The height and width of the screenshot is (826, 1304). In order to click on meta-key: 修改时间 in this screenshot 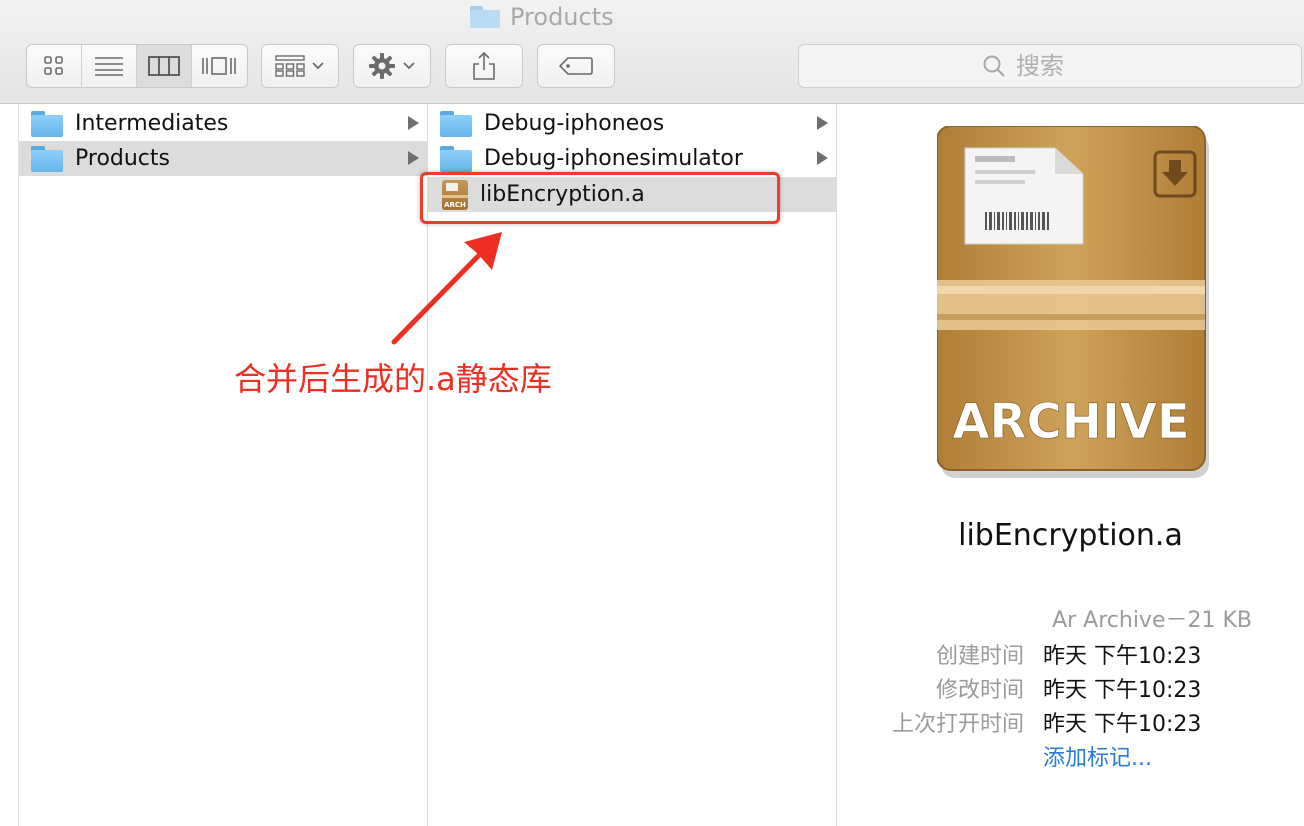, I will do `click(979, 690)`.